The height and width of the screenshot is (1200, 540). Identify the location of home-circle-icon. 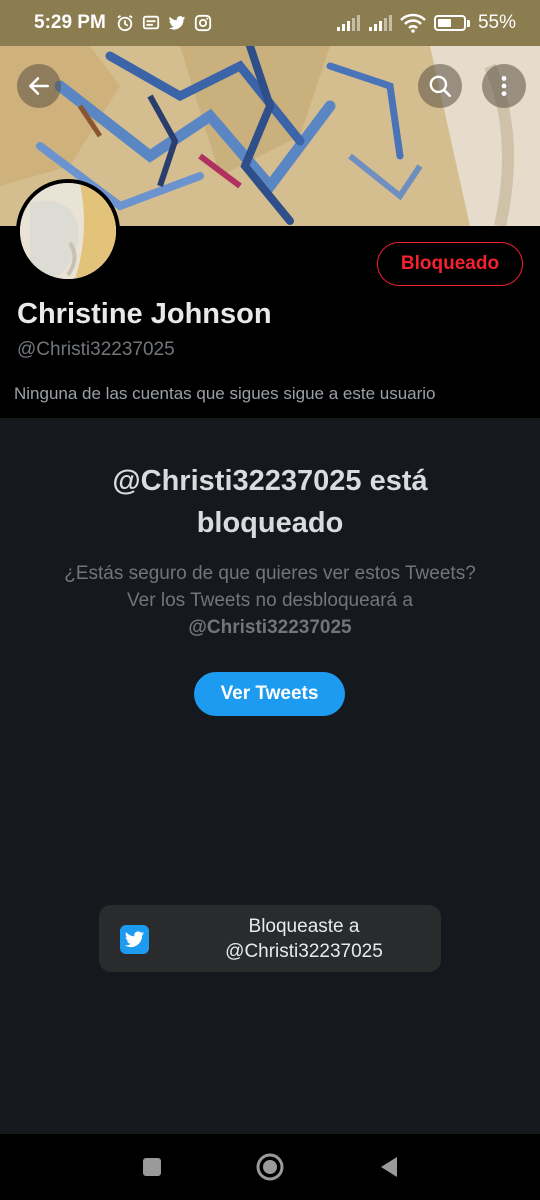
(270, 1167).